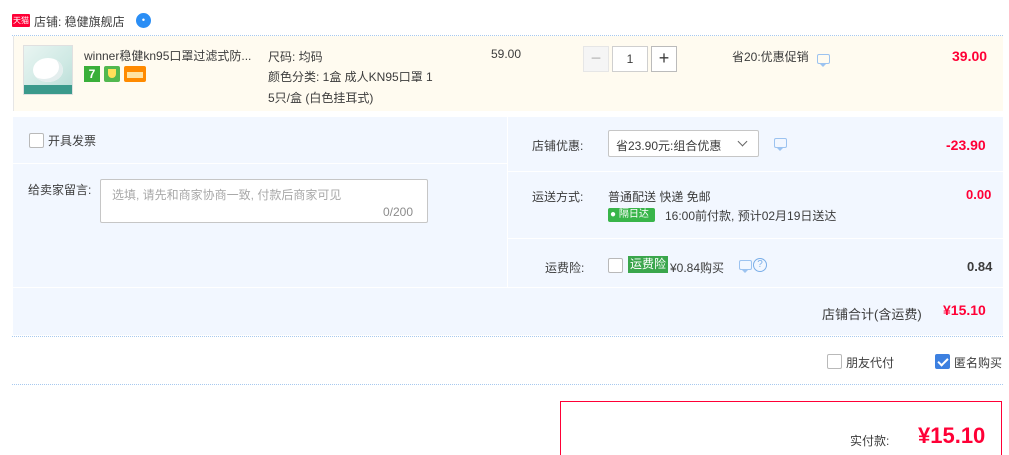  I want to click on insurance-checkbox, so click(615, 265).